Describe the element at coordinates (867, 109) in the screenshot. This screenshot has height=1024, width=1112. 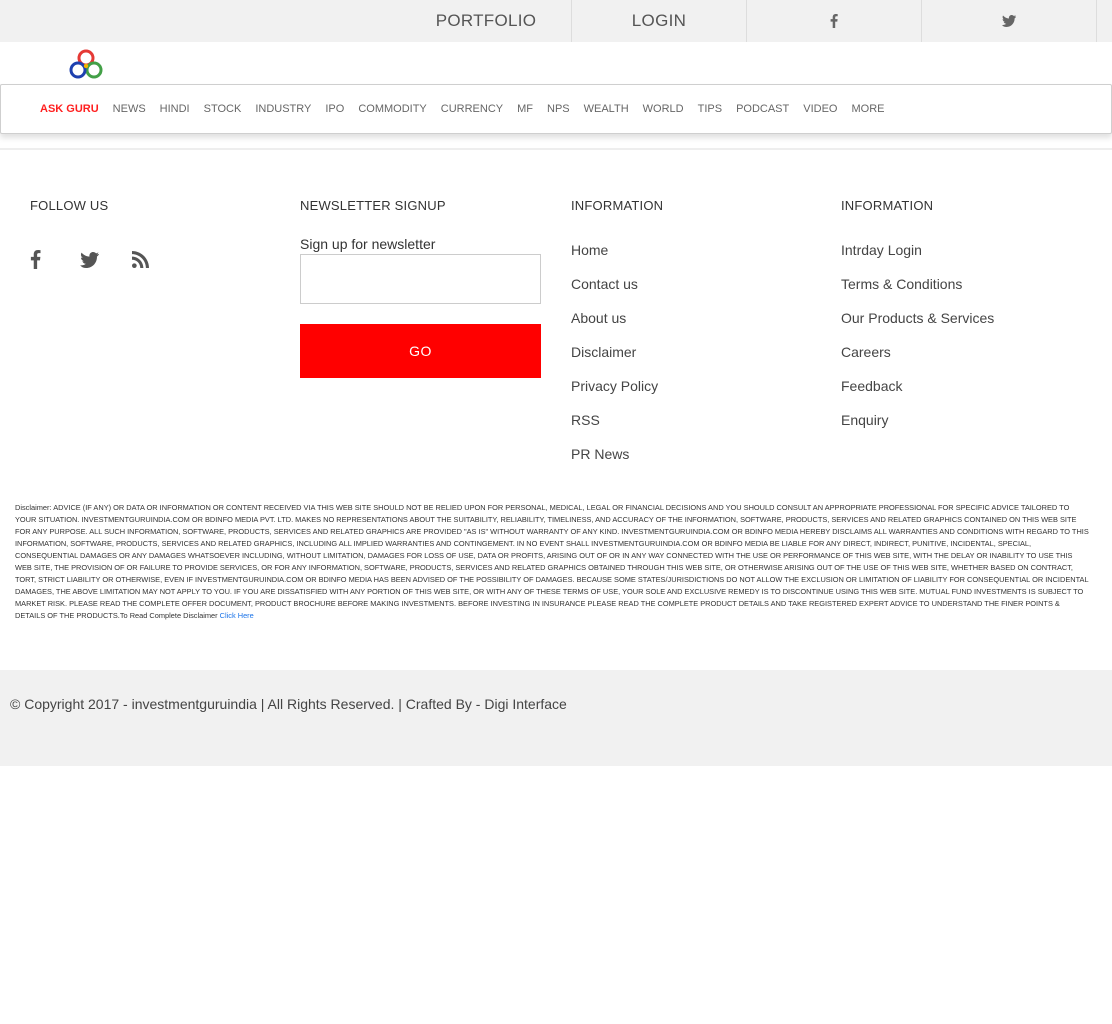
I see `nav-item-more: MORE` at that location.